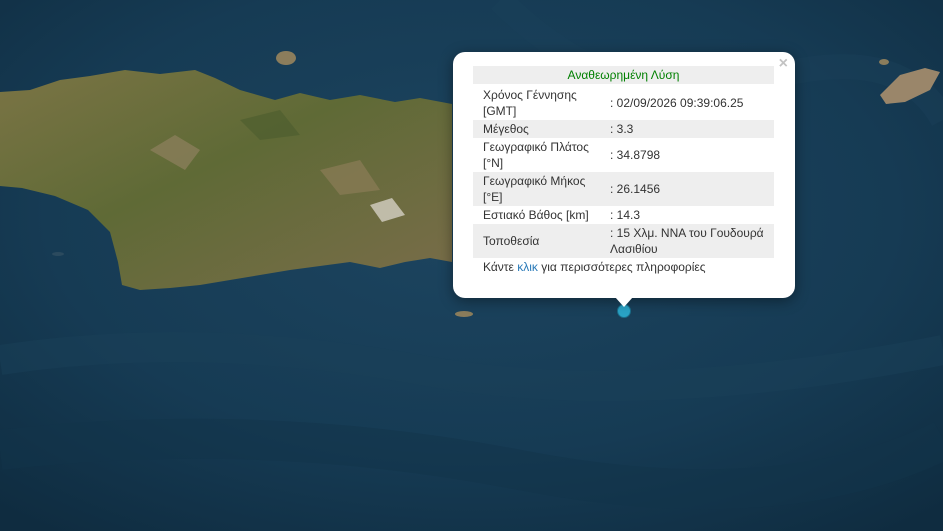 Image resolution: width=943 pixels, height=531 pixels. What do you see at coordinates (511, 241) in the screenshot?
I see `detail-label: Τοποθεσία` at bounding box center [511, 241].